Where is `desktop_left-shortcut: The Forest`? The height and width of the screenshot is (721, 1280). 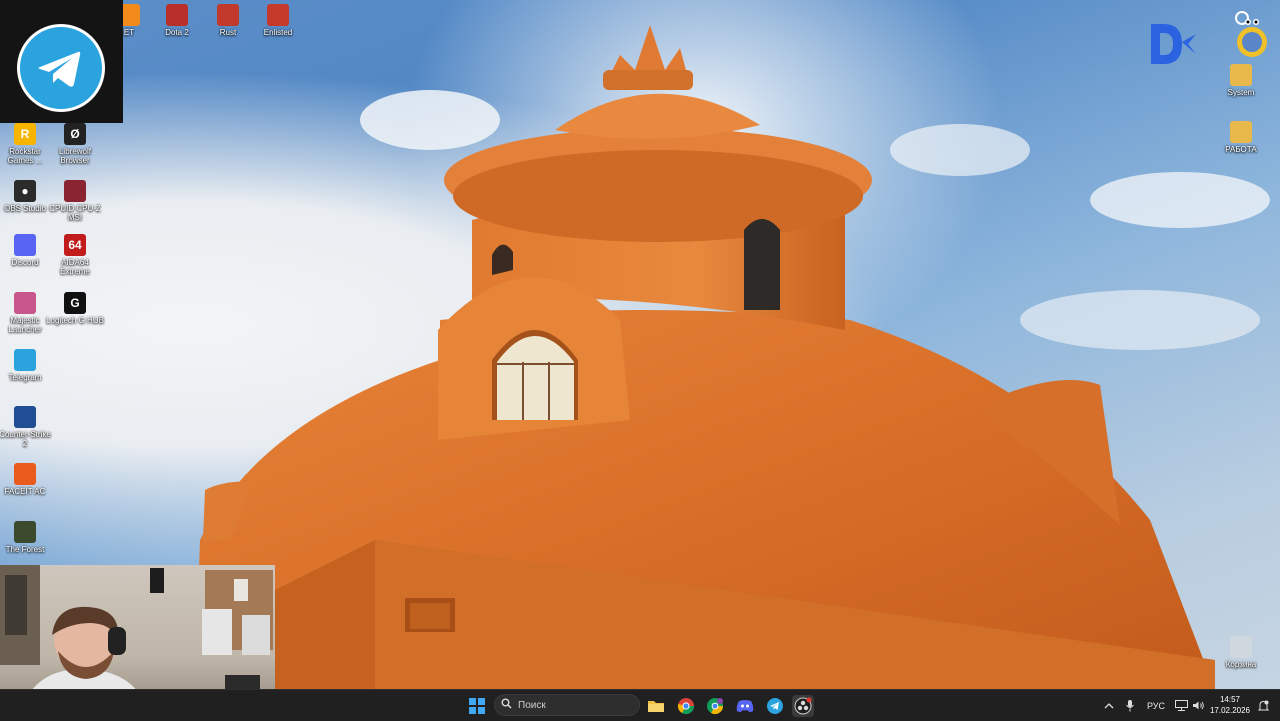 desktop_left-shortcut: The Forest is located at coordinates (27, 537).